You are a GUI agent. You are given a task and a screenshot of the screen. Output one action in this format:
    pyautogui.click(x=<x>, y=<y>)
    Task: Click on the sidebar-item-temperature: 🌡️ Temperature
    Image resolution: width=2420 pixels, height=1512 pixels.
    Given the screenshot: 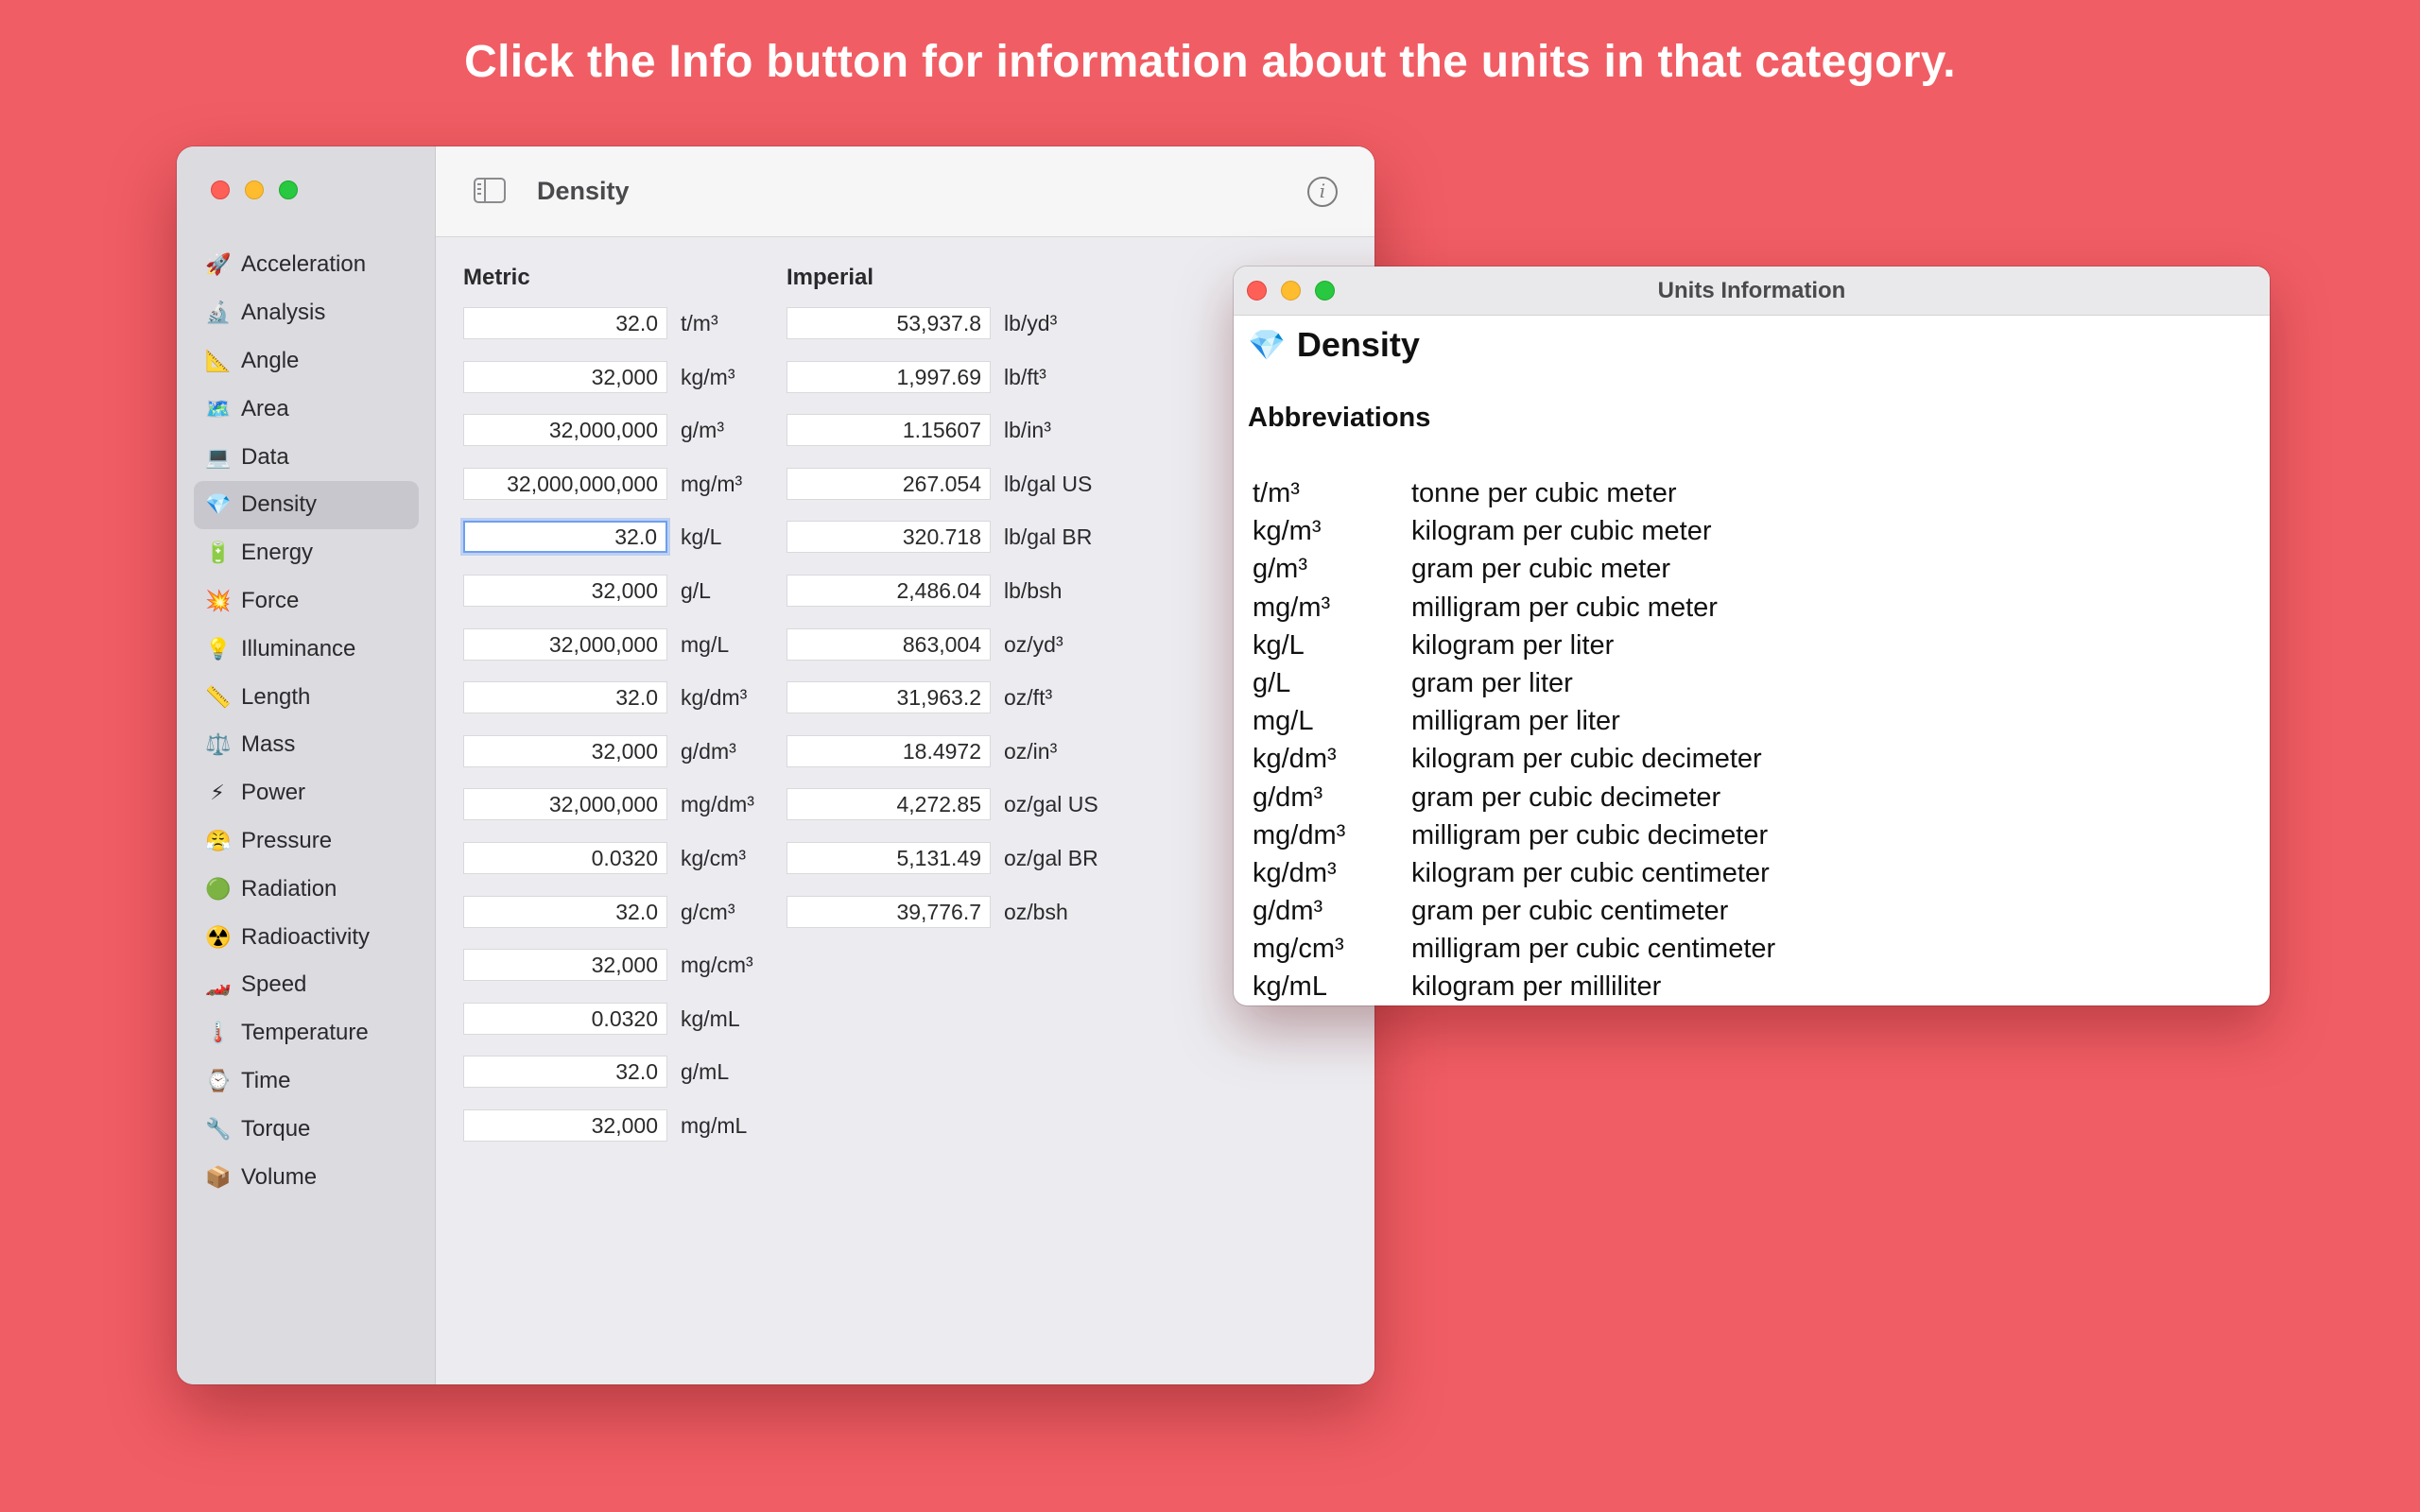 What is the action you would take?
    pyautogui.click(x=306, y=1033)
    